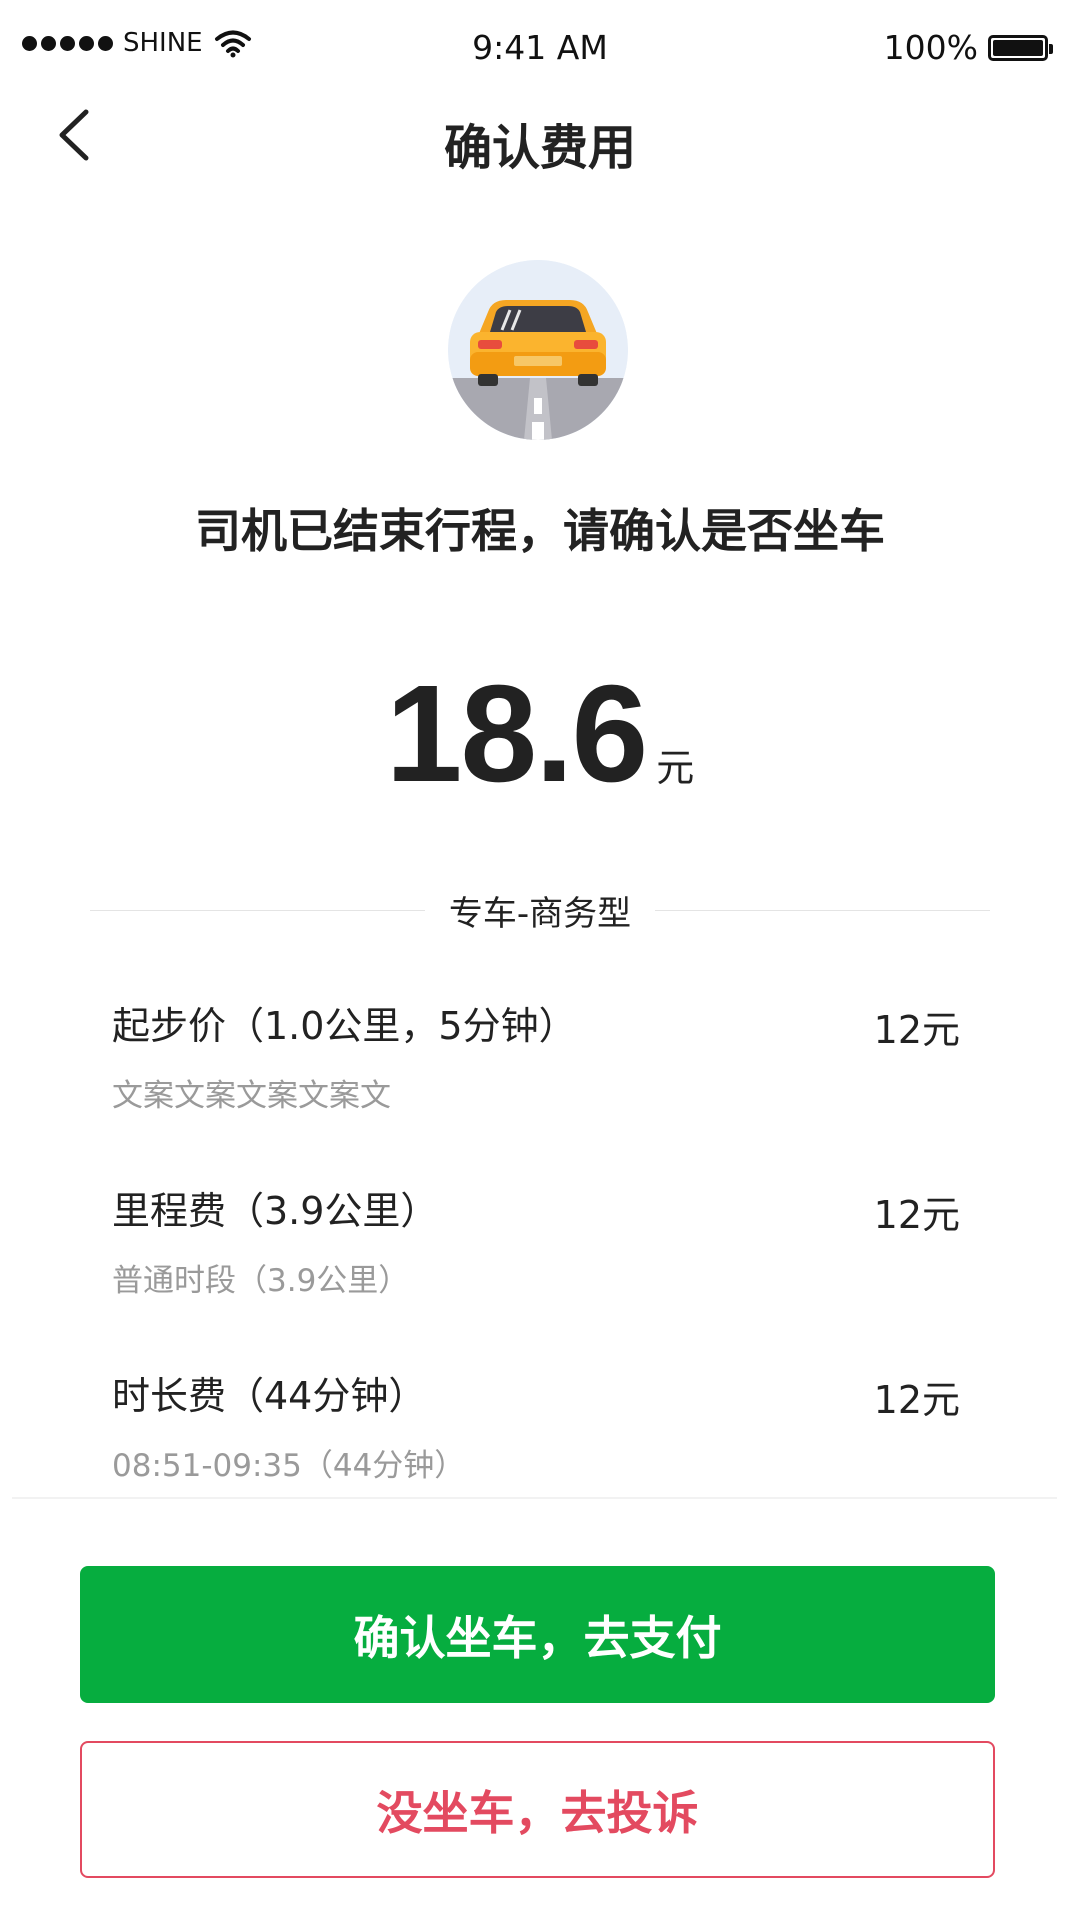  I want to click on fee-title: 起步价（1.0公里，5分钟）, so click(344, 1026).